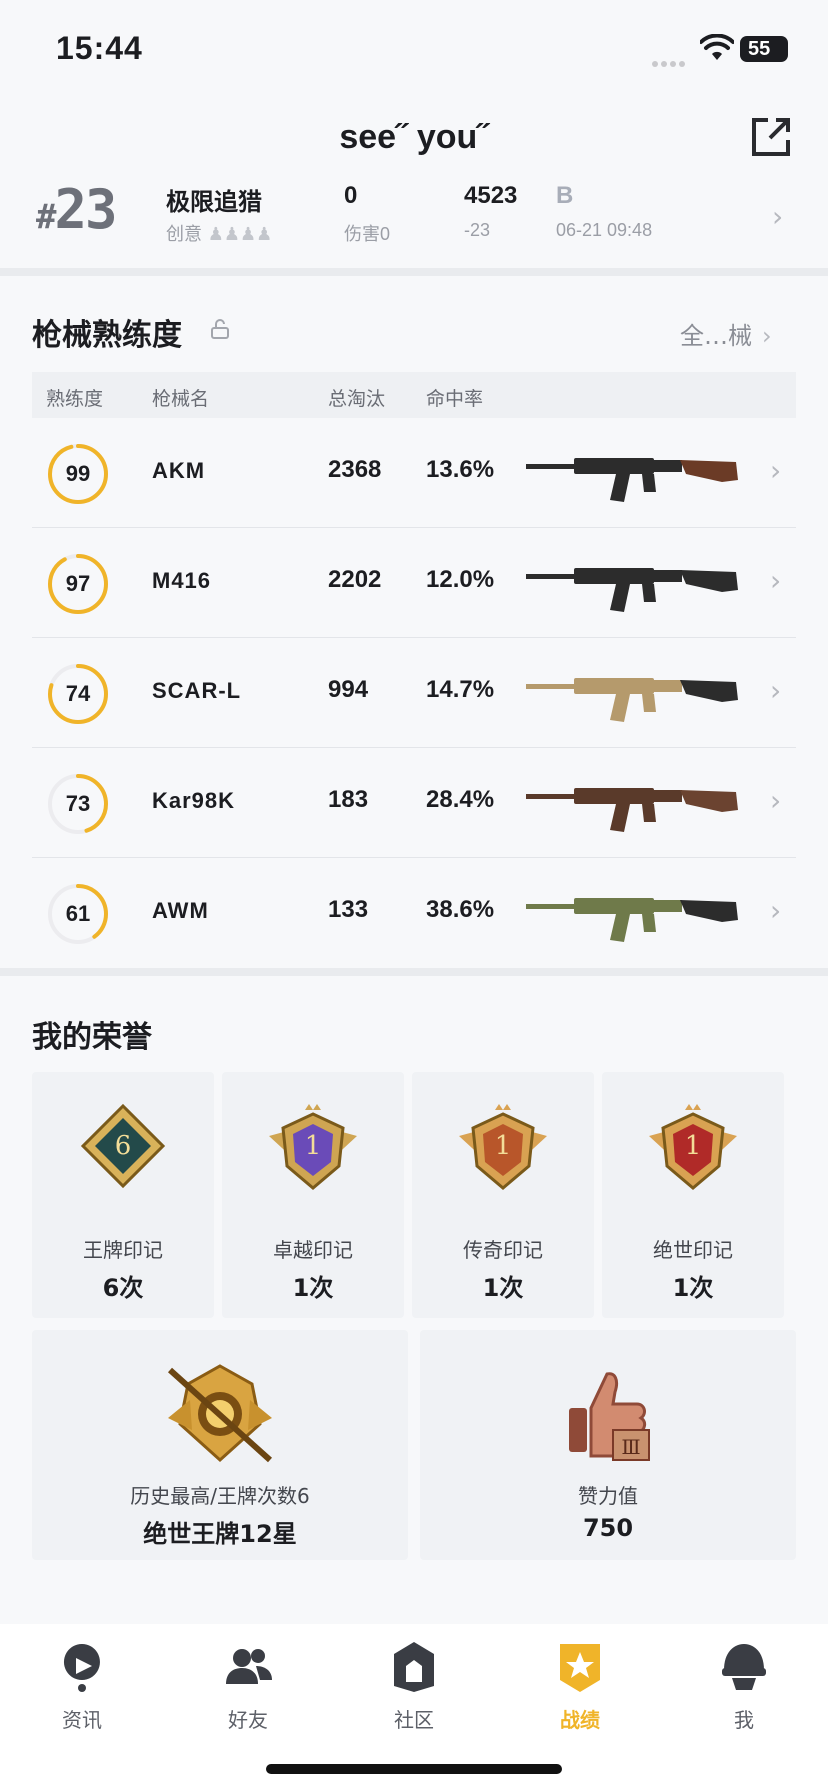  I want to click on match-rank: #23, so click(77, 209).